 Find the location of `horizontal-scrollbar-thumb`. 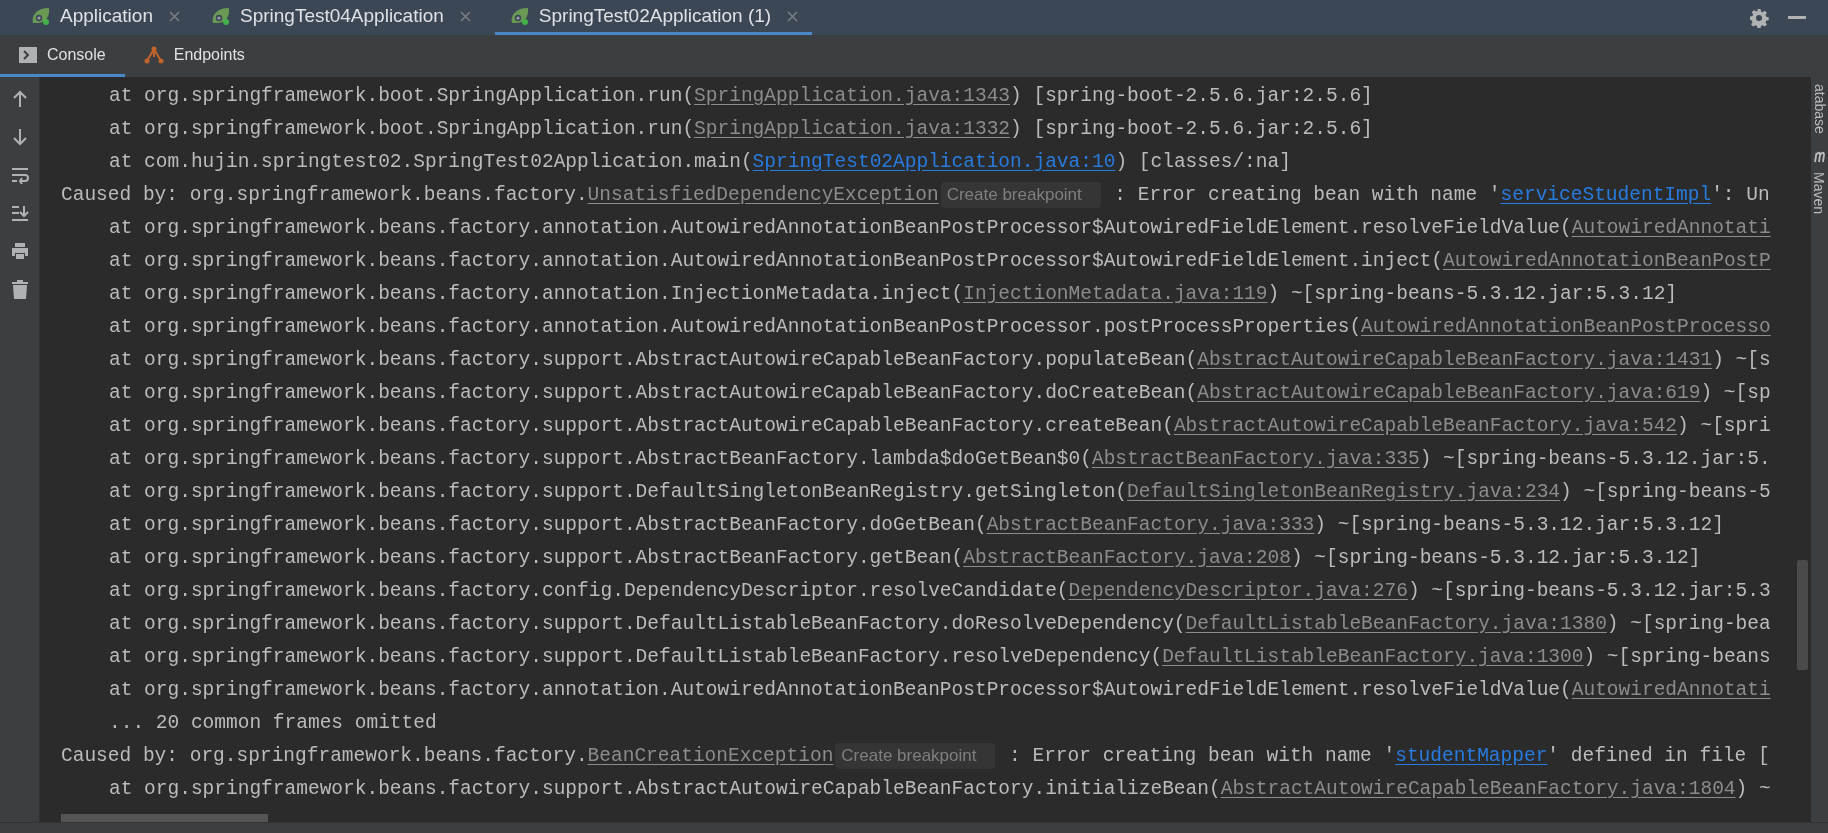

horizontal-scrollbar-thumb is located at coordinates (164, 818).